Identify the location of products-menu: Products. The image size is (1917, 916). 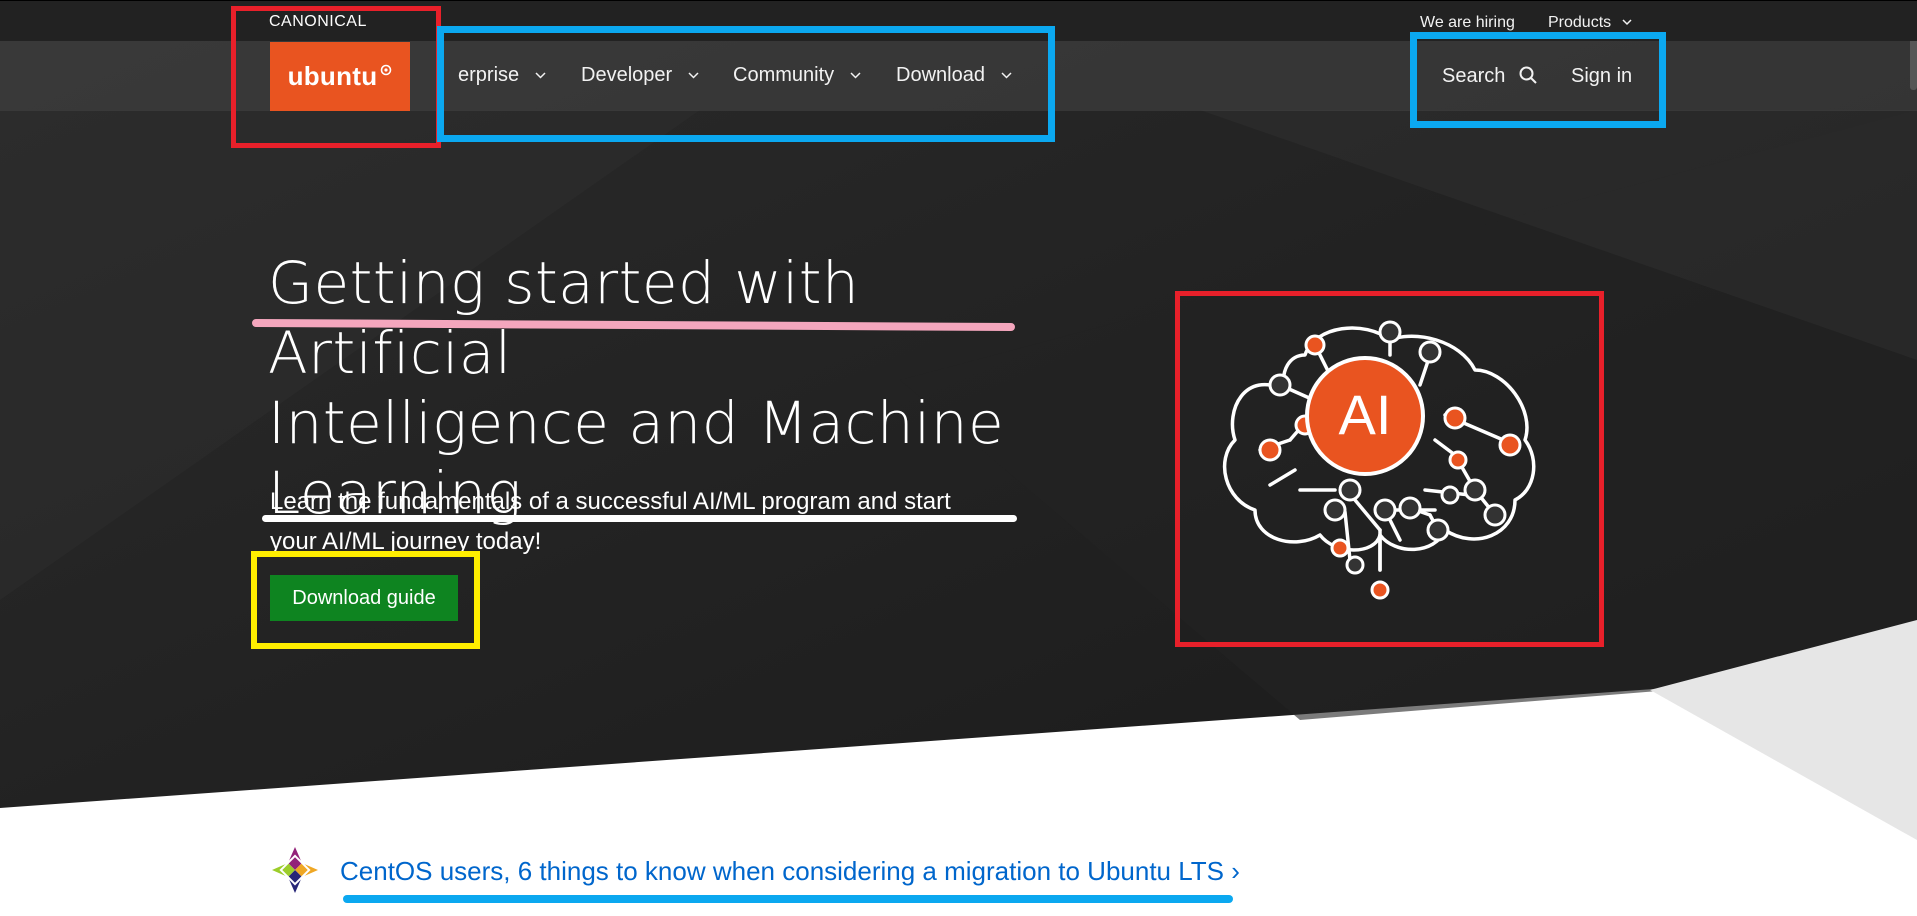
(1590, 23).